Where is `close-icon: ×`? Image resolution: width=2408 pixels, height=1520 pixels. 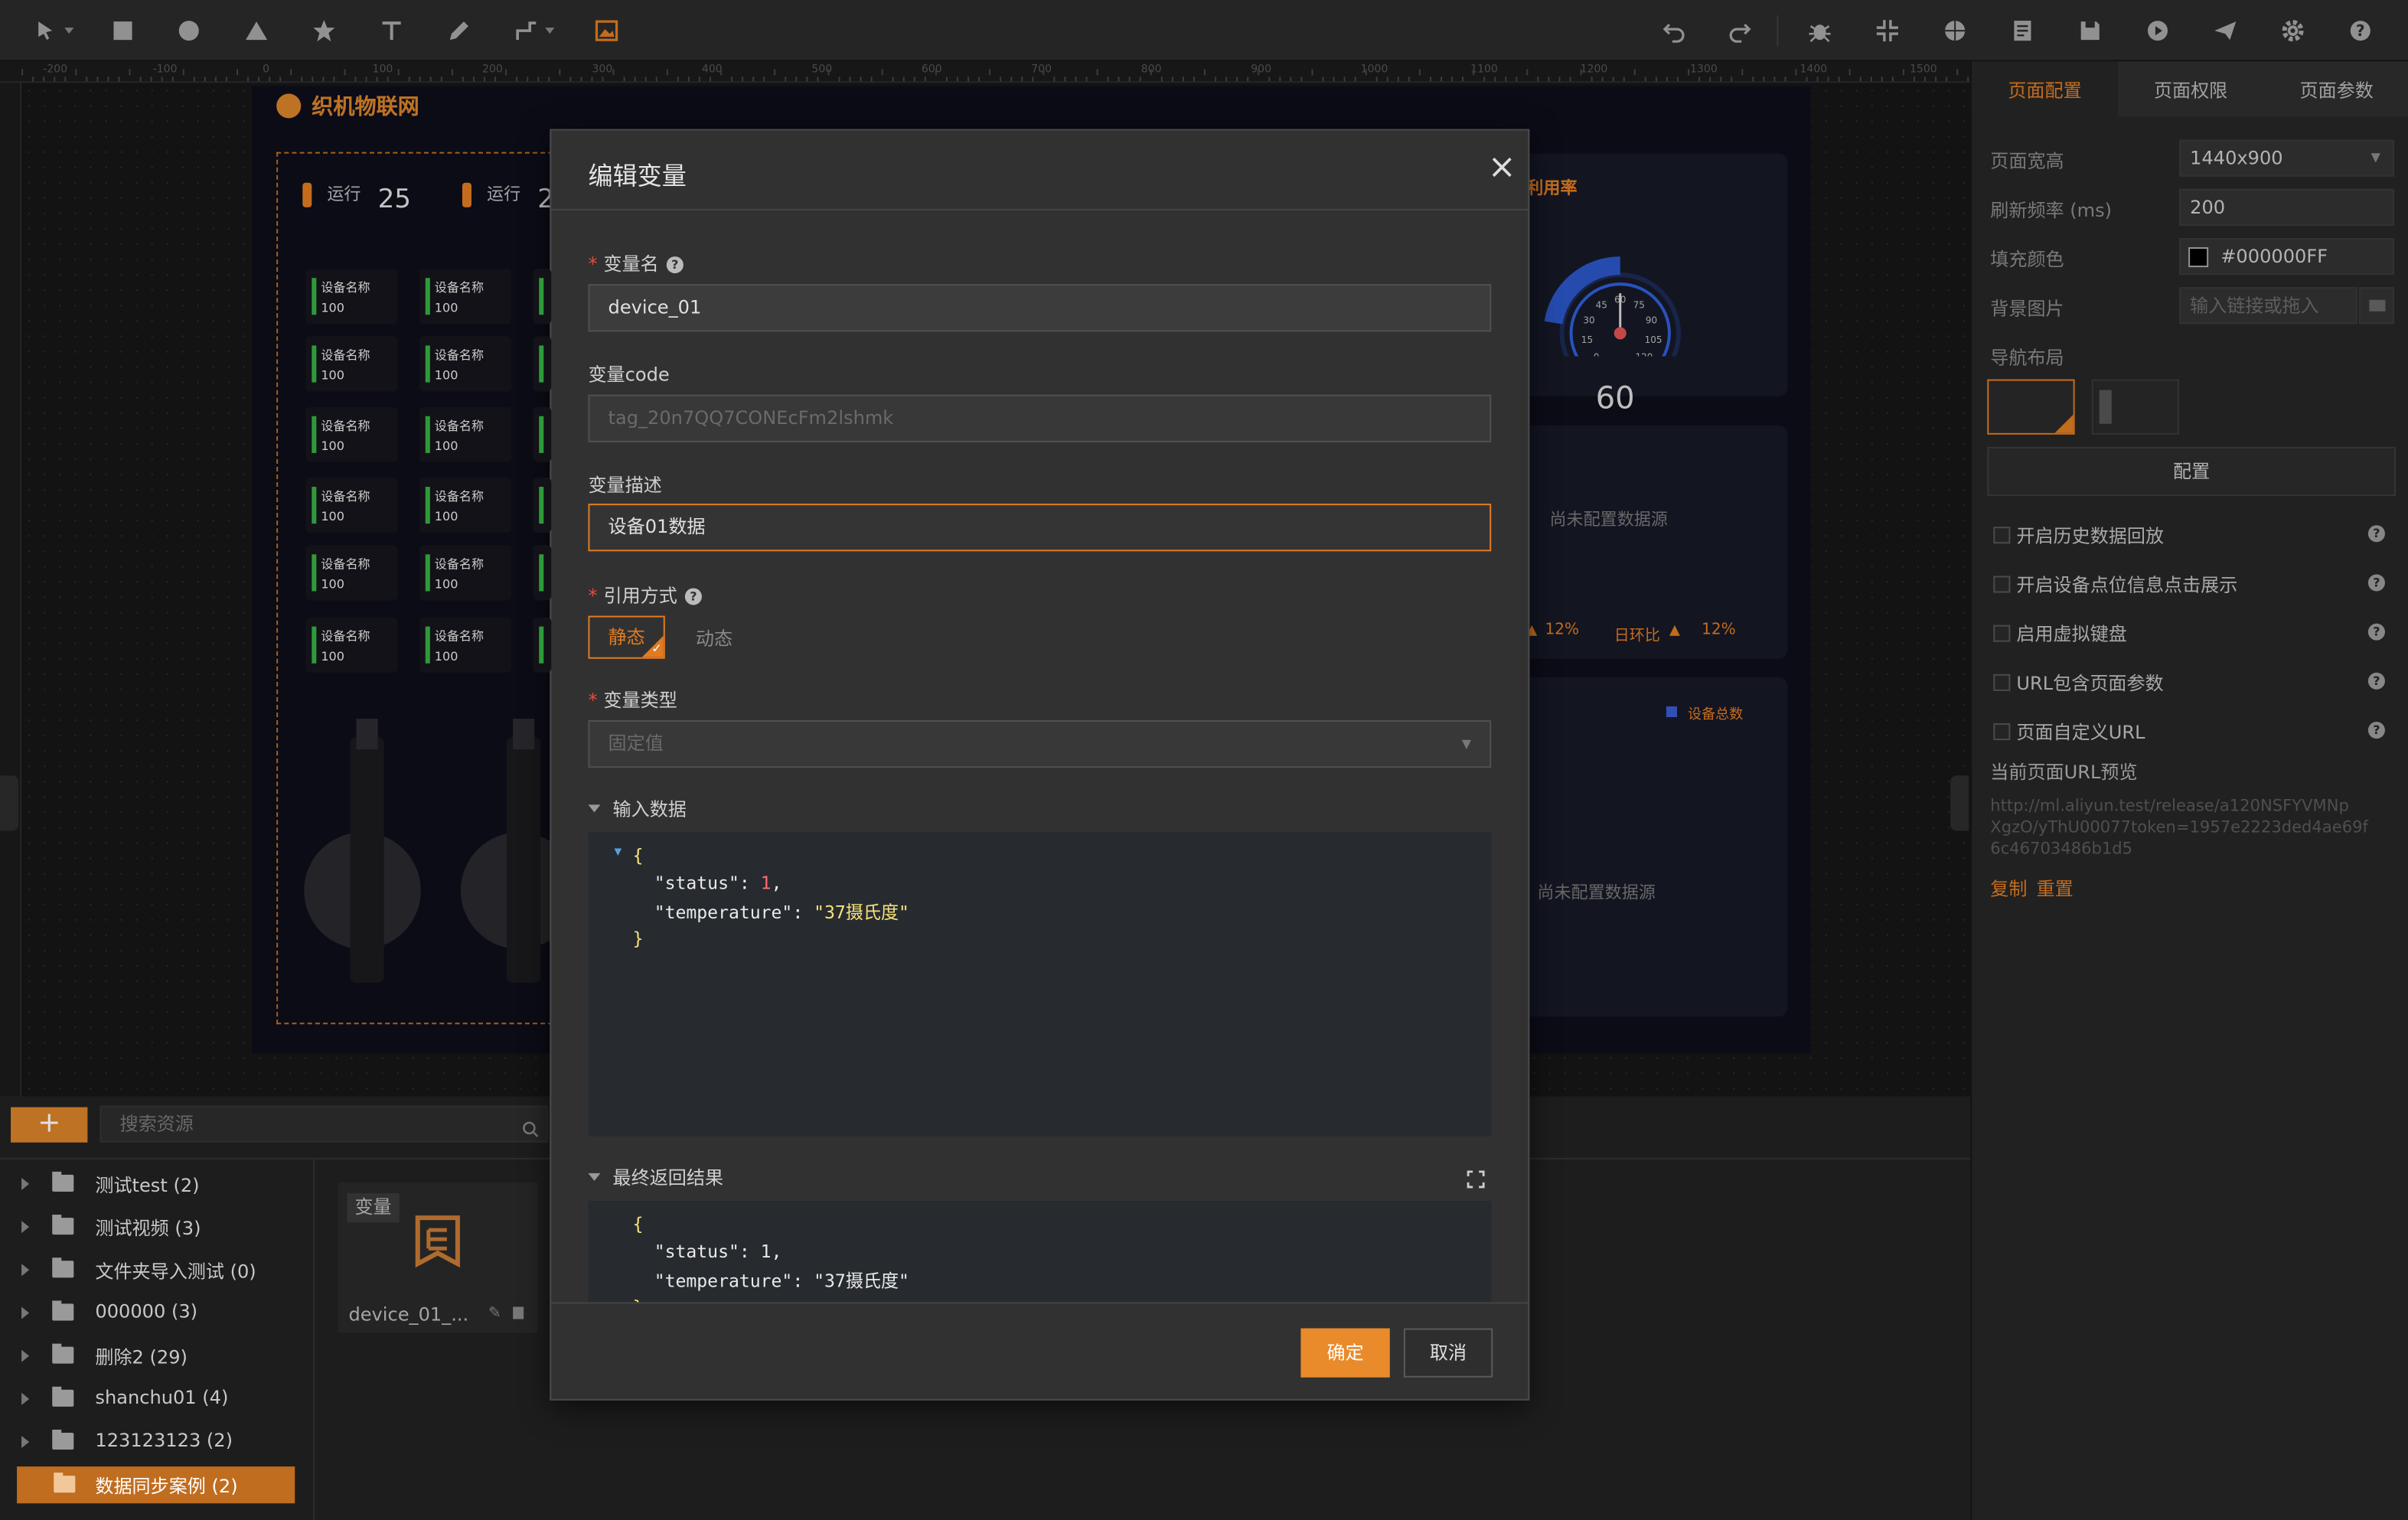 close-icon: × is located at coordinates (1502, 169).